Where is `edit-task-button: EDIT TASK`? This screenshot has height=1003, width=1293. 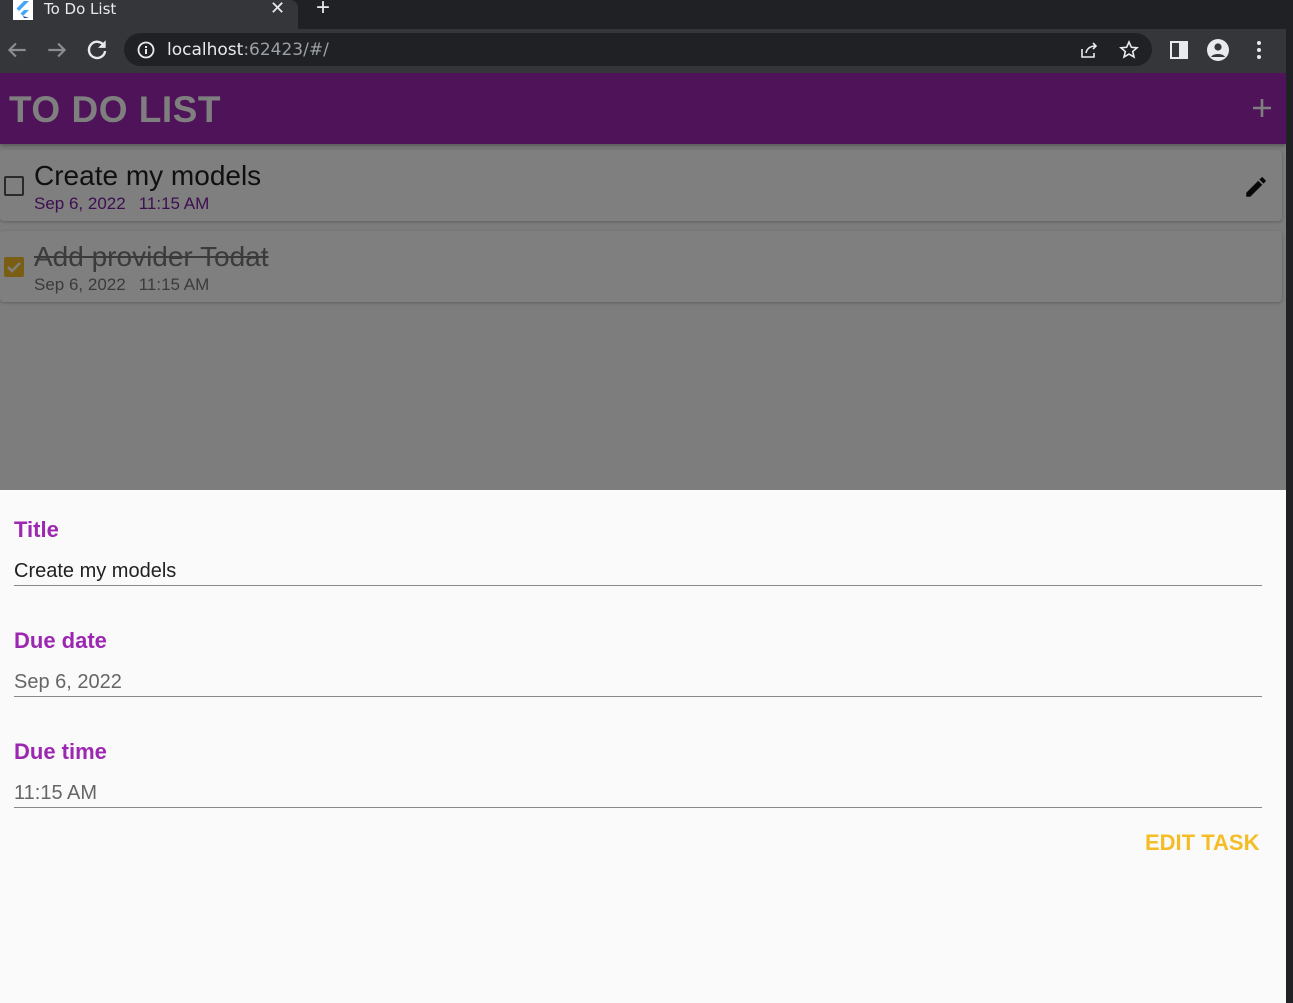
edit-task-button: EDIT TASK is located at coordinates (1202, 843).